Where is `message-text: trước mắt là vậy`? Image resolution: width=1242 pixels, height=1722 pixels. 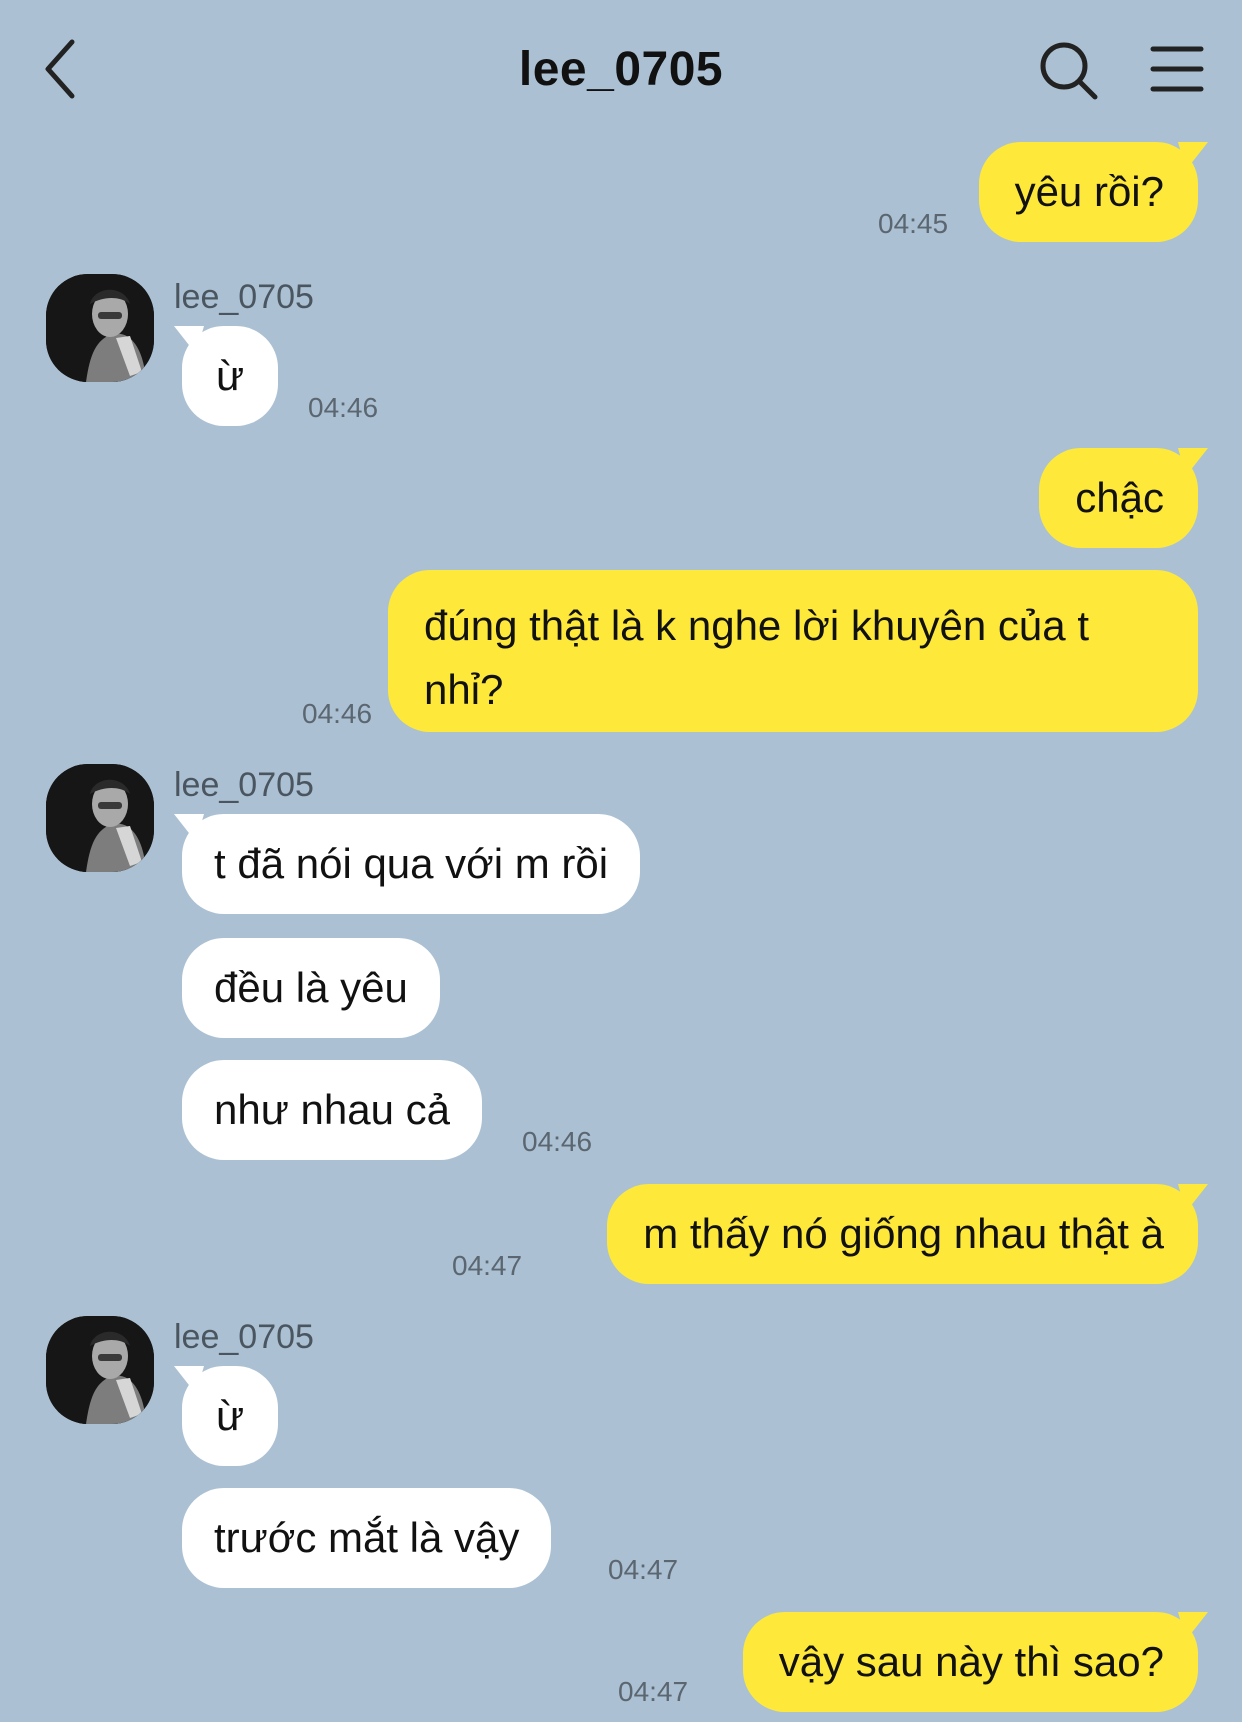 message-text: trước mắt là vậy is located at coordinates (367, 1537).